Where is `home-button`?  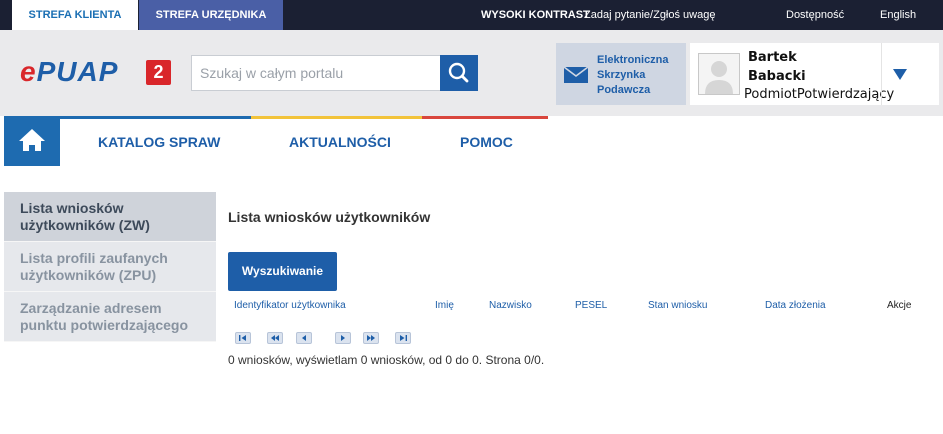 home-button is located at coordinates (32, 141).